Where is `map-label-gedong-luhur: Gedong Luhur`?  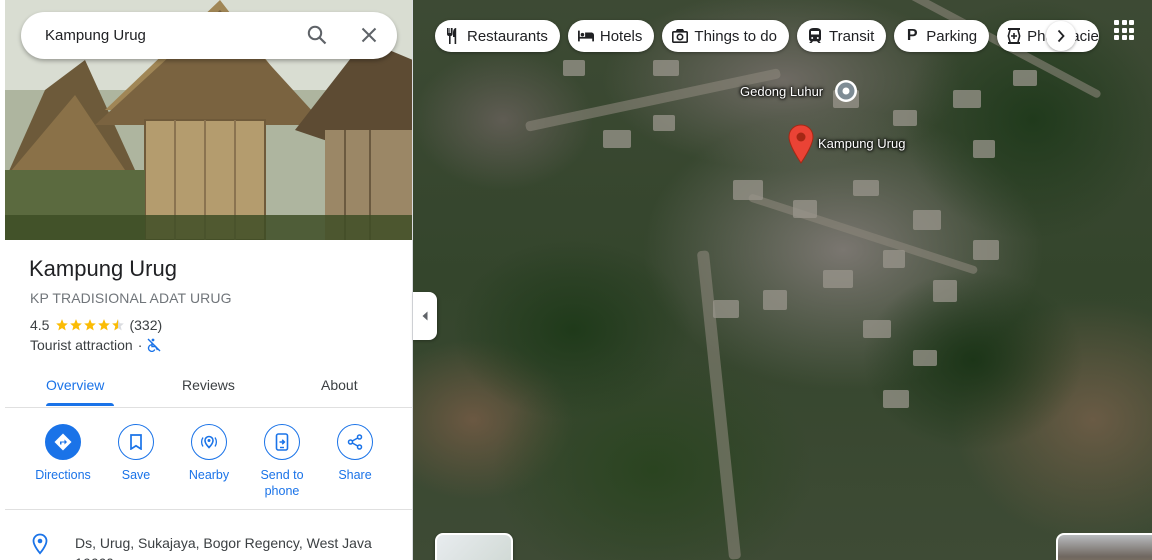 map-label-gedong-luhur: Gedong Luhur is located at coordinates (781, 91).